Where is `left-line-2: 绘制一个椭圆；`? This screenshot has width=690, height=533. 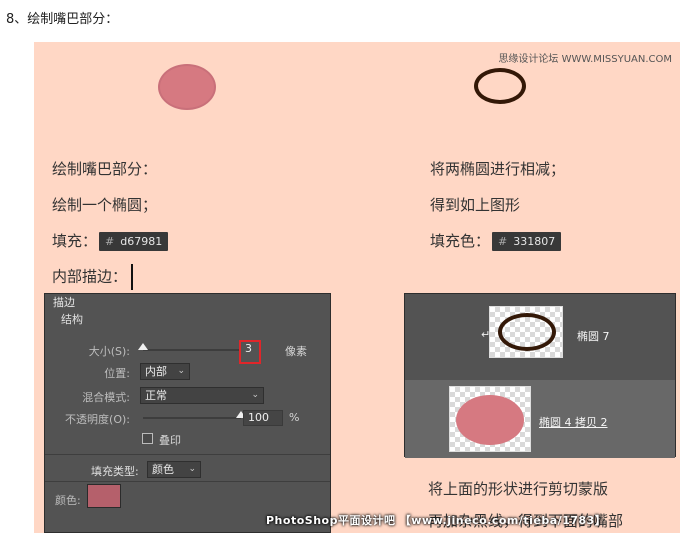 left-line-2: 绘制一个椭圆； is located at coordinates (105, 205).